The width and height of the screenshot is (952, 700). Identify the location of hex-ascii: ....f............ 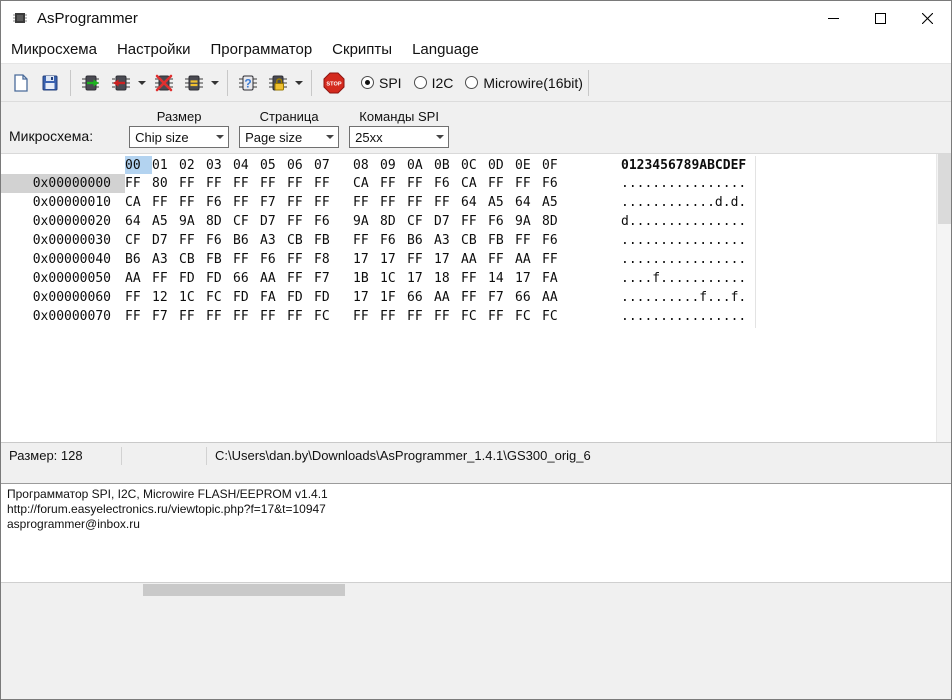
(683, 278).